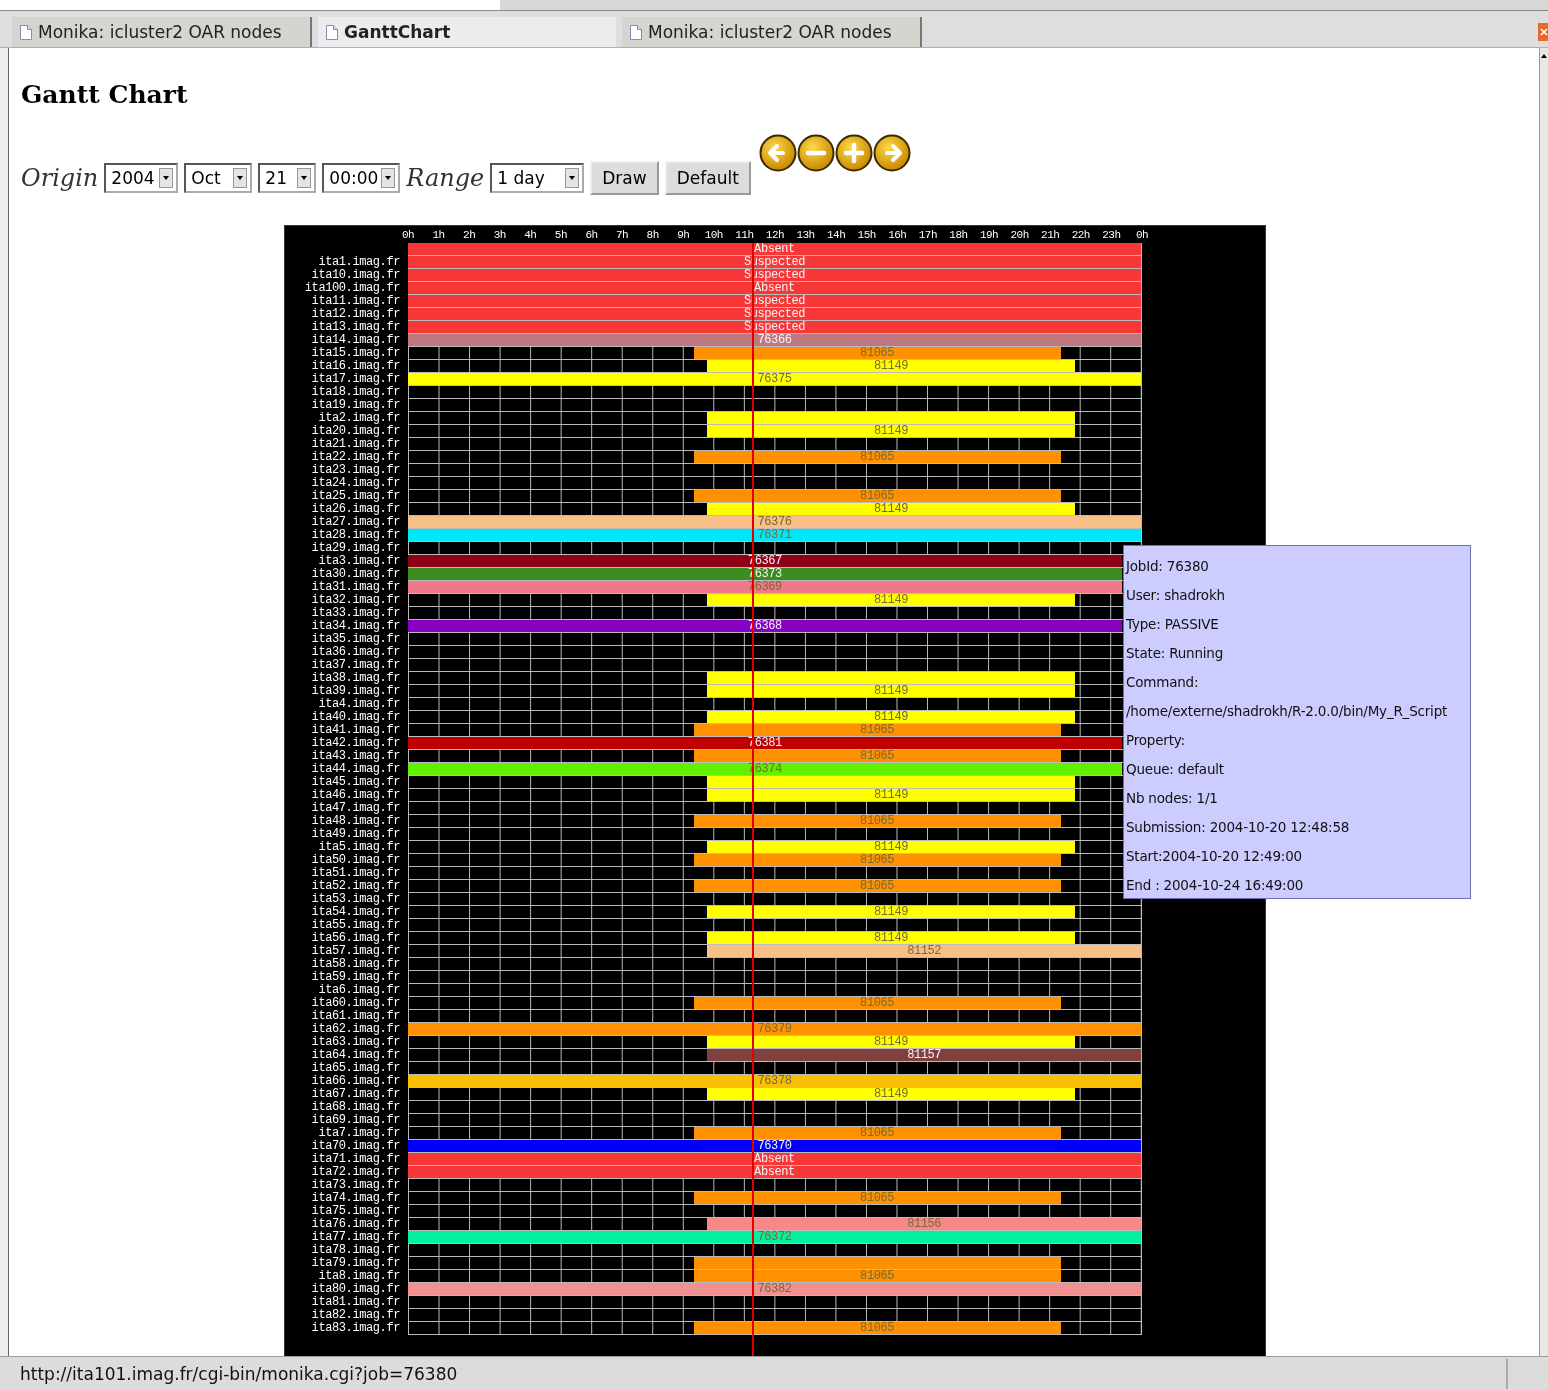 This screenshot has width=1548, height=1390. I want to click on job-bar: 81156, so click(924, 1224).